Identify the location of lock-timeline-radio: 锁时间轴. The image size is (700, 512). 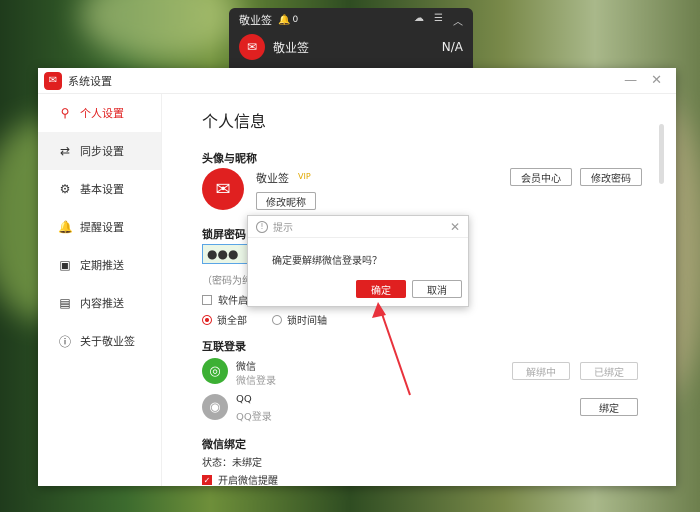
(299, 319).